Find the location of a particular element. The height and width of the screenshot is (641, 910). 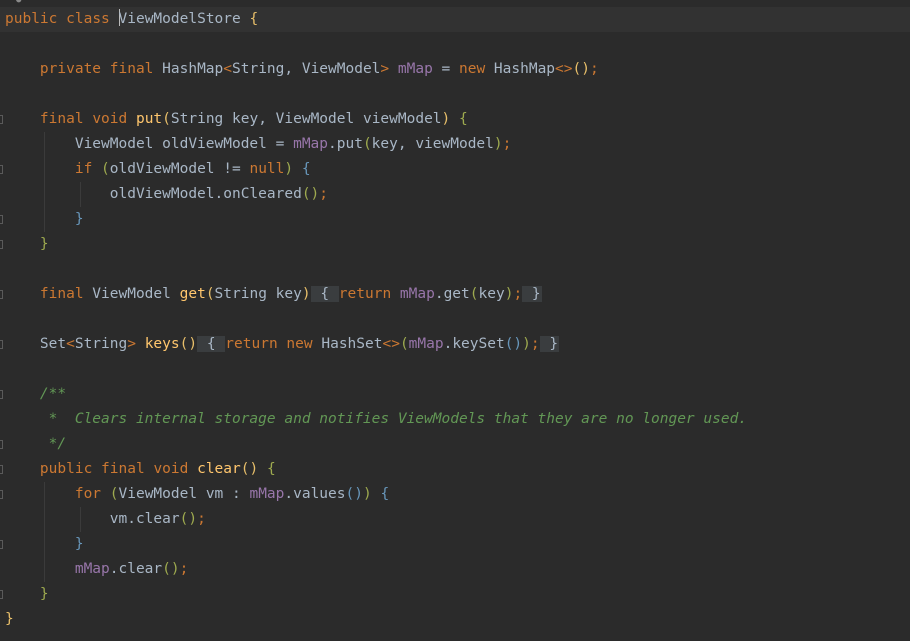

code-token: .clear is located at coordinates (136, 569).